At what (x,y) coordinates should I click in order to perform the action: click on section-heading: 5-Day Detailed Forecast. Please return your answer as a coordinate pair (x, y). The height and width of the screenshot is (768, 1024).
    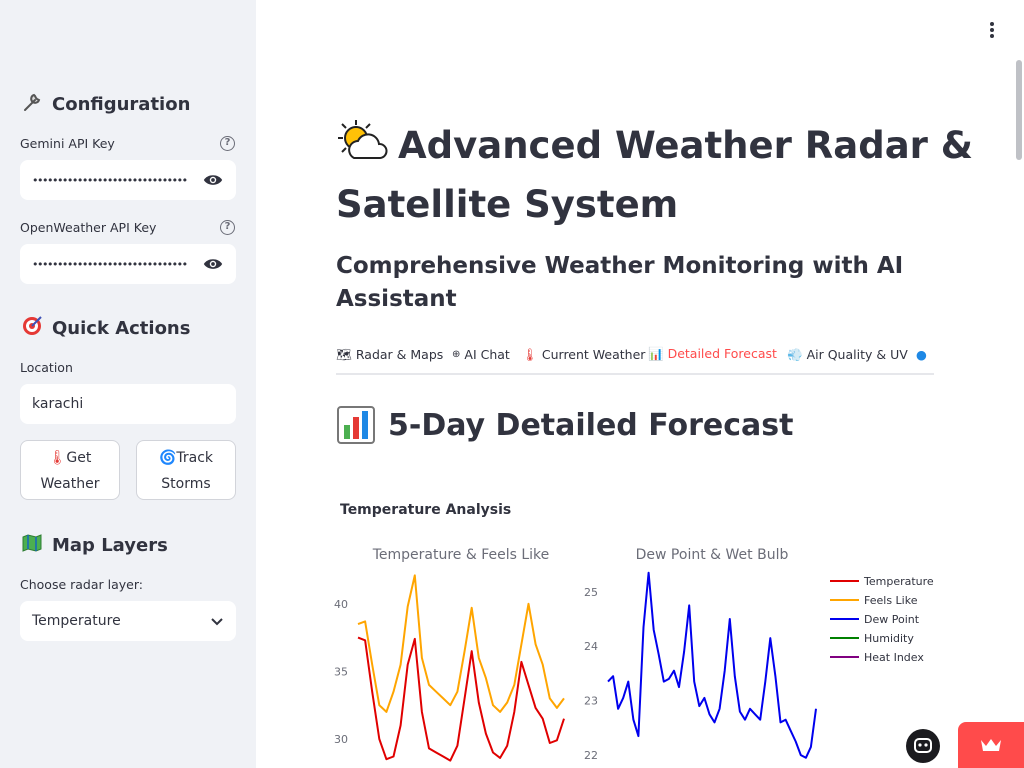
    Looking at the image, I should click on (564, 425).